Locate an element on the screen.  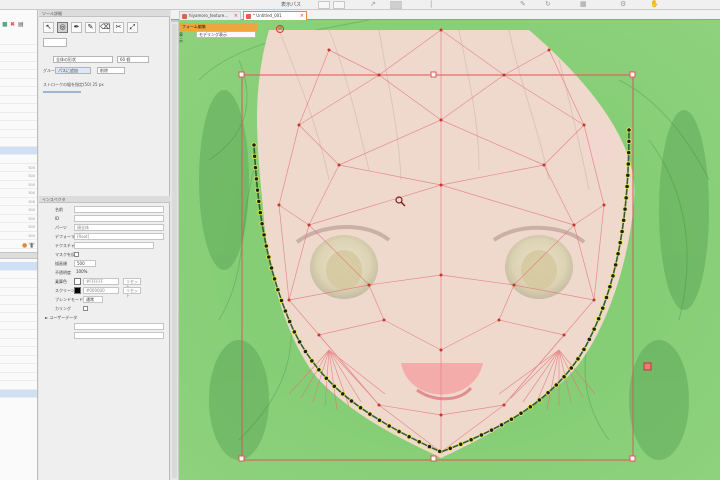
deform-tool-button: ◎ is located at coordinates (62, 27).